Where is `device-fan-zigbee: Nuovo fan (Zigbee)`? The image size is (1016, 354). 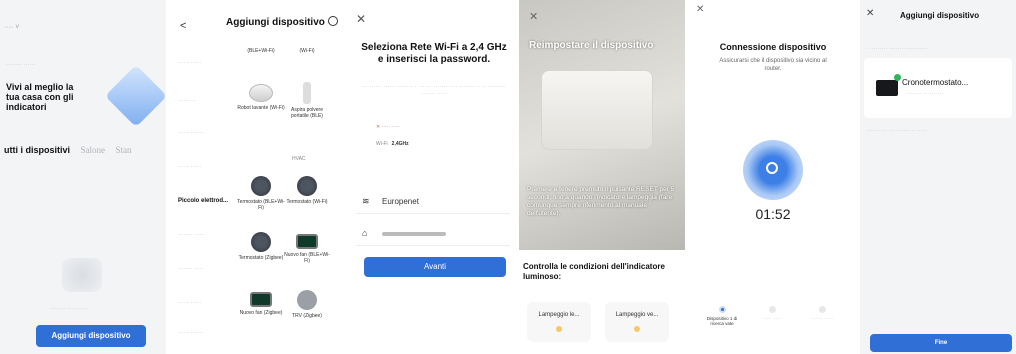
device-fan-zigbee: Nuovo fan (Zigbee) is located at coordinates (261, 304).